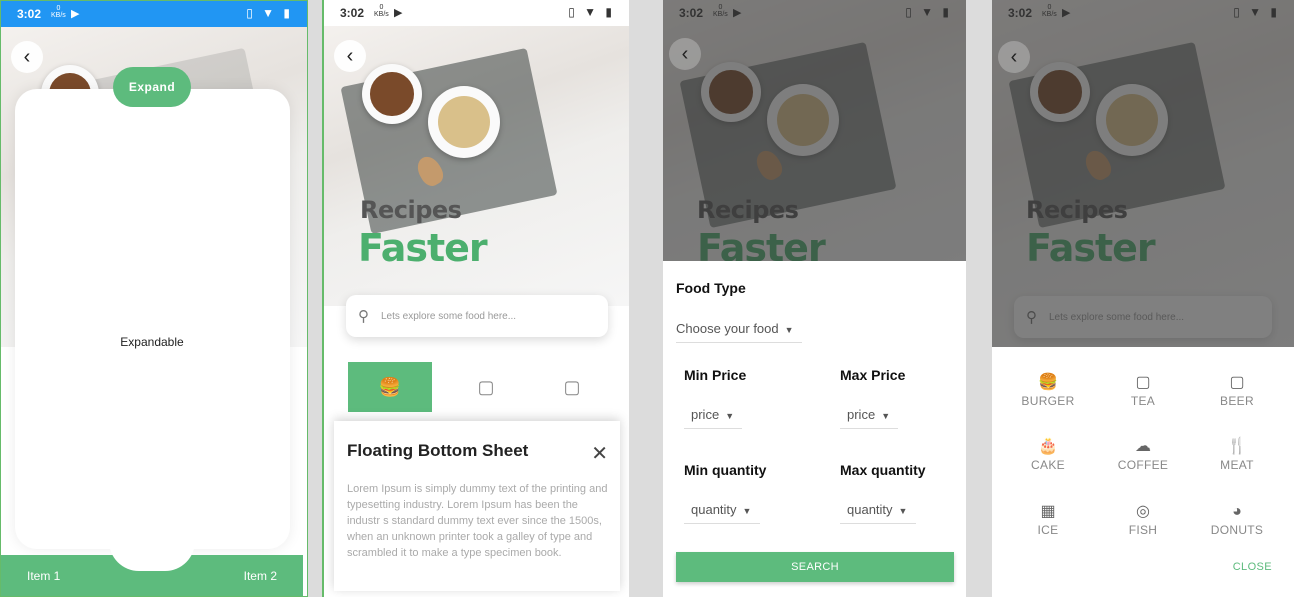  What do you see at coordinates (423, 248) in the screenshot?
I see `title-faster: Faster` at bounding box center [423, 248].